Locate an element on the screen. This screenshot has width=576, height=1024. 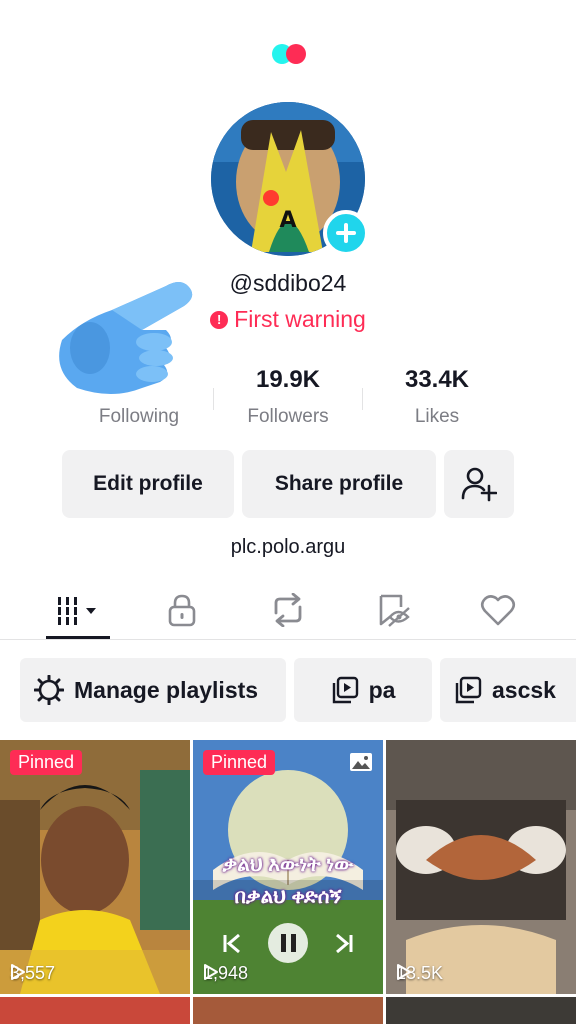
manage-playlists-button: Manage playlists is located at coordinates (153, 690).